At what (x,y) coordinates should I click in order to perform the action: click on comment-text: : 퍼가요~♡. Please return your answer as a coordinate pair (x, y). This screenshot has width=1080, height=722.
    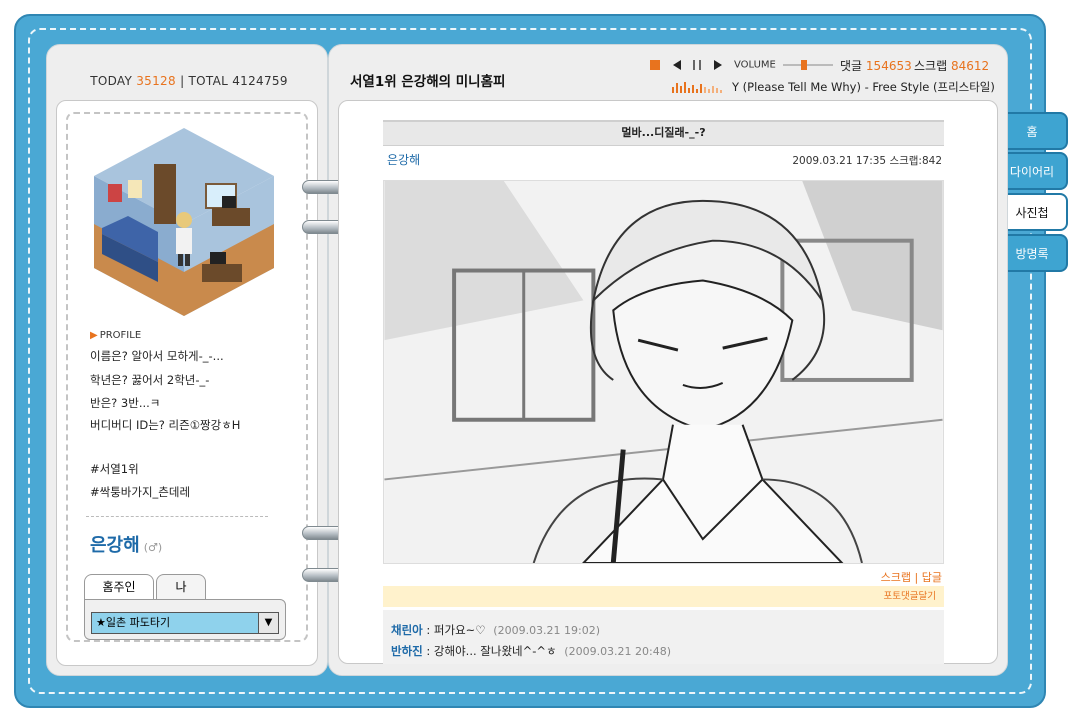
    Looking at the image, I should click on (456, 630).